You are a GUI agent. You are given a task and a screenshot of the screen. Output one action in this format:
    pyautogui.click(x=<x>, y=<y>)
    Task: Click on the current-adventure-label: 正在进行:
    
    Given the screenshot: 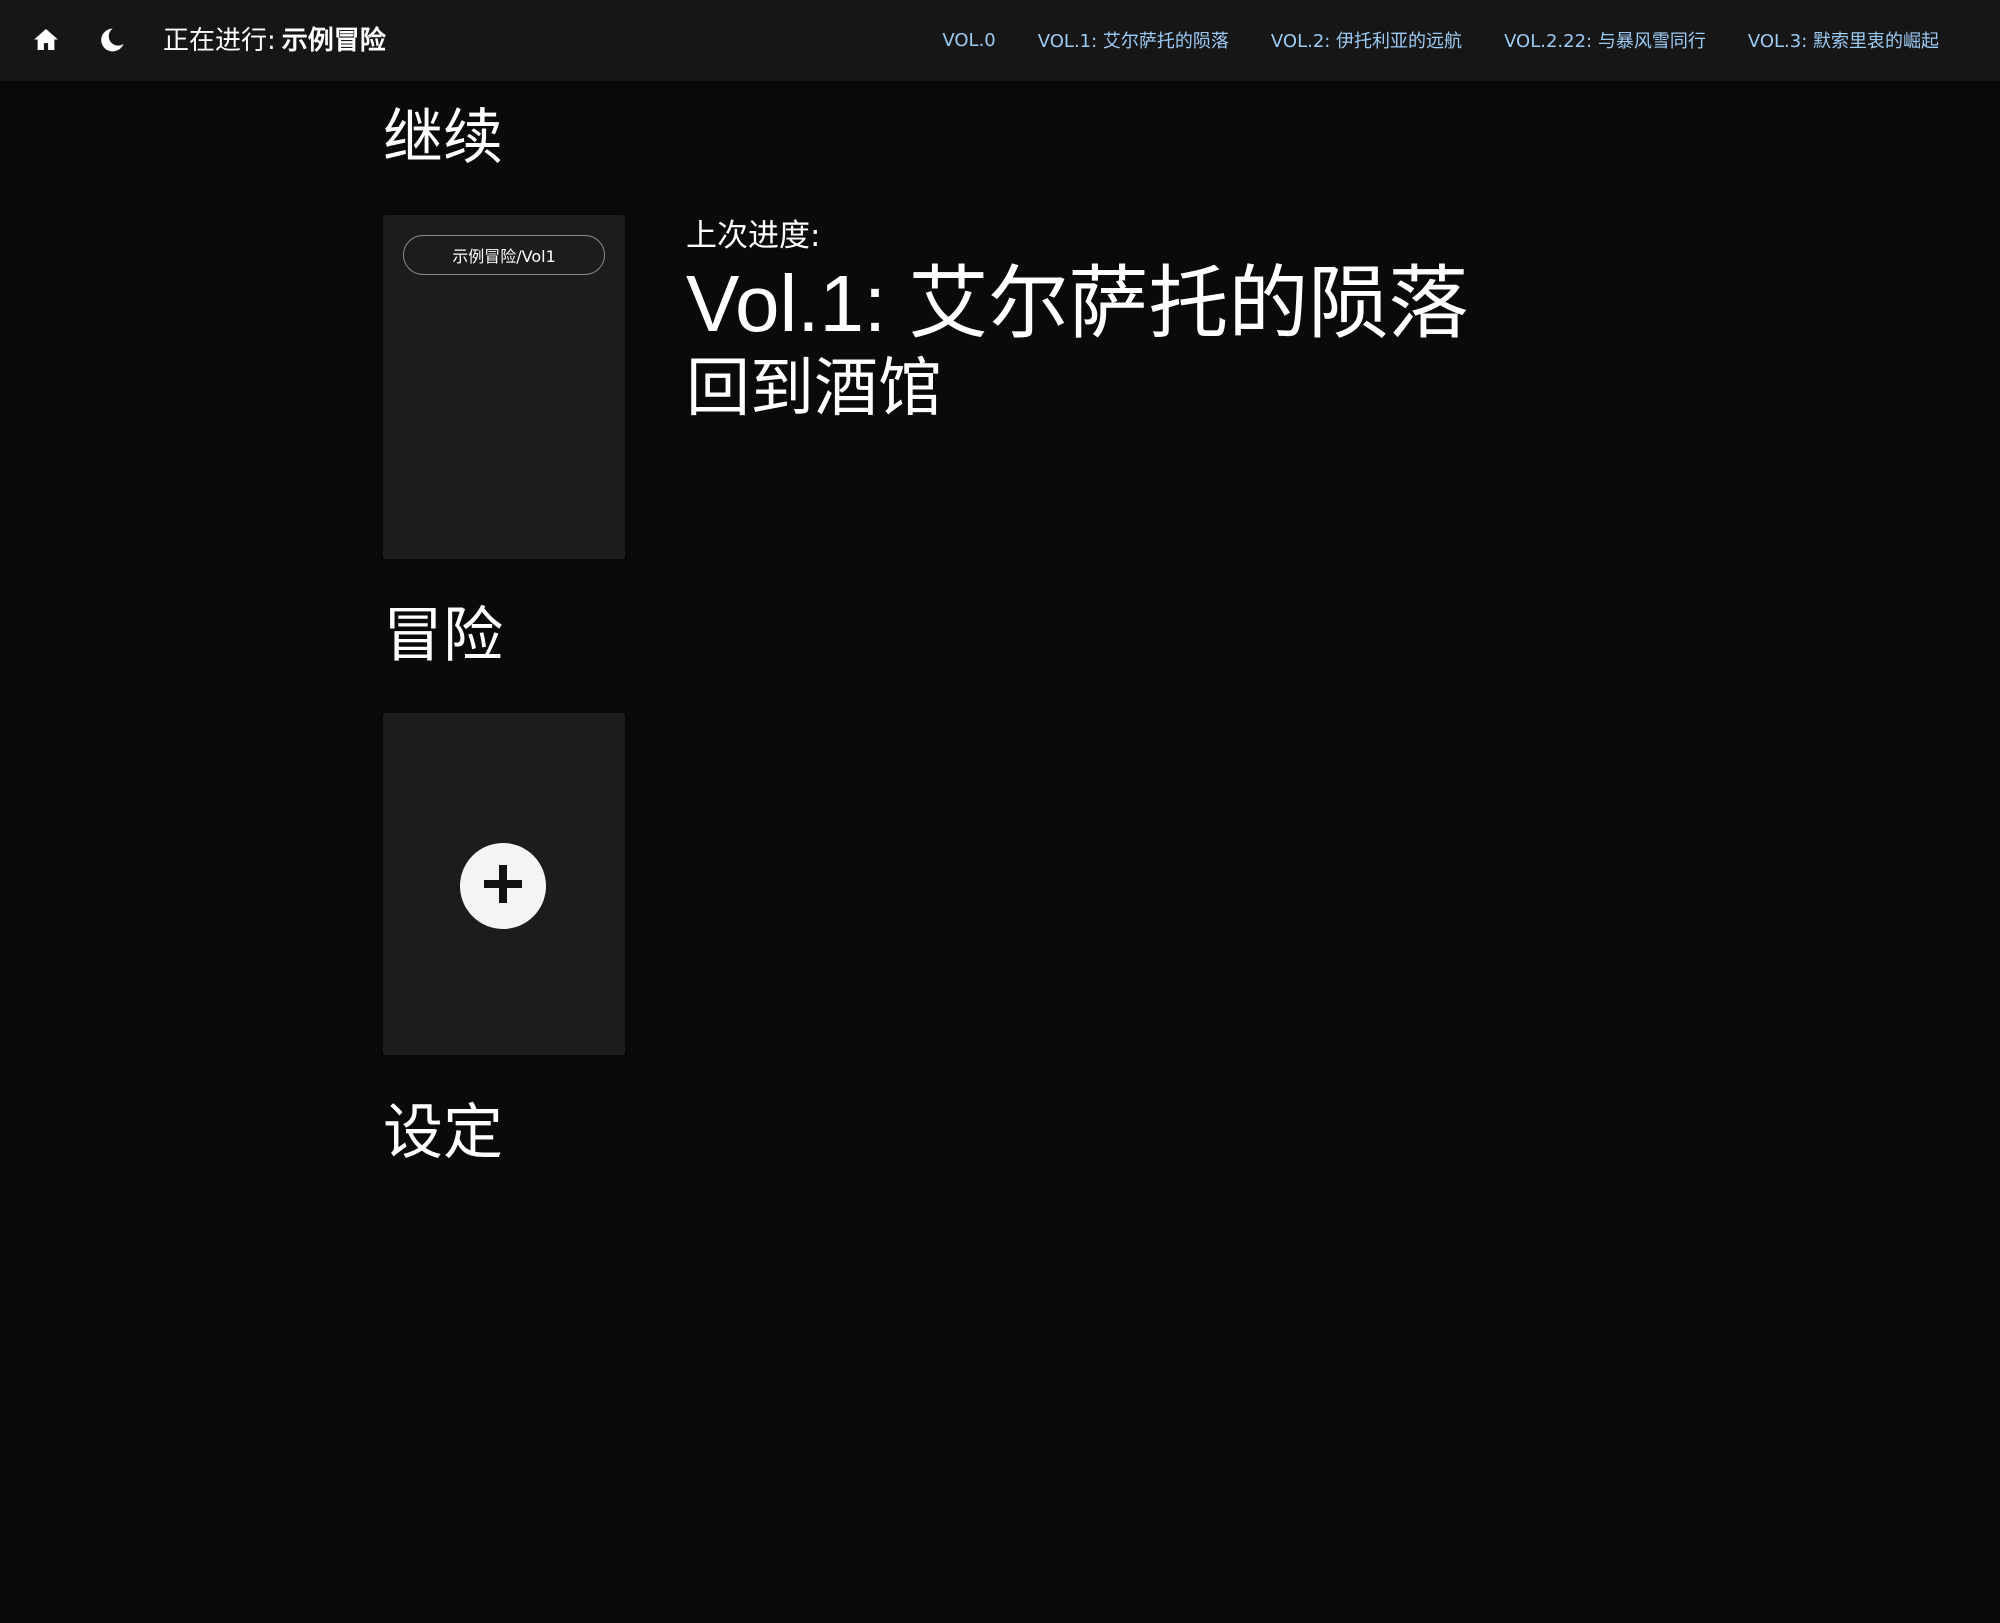 What is the action you would take?
    pyautogui.click(x=219, y=41)
    